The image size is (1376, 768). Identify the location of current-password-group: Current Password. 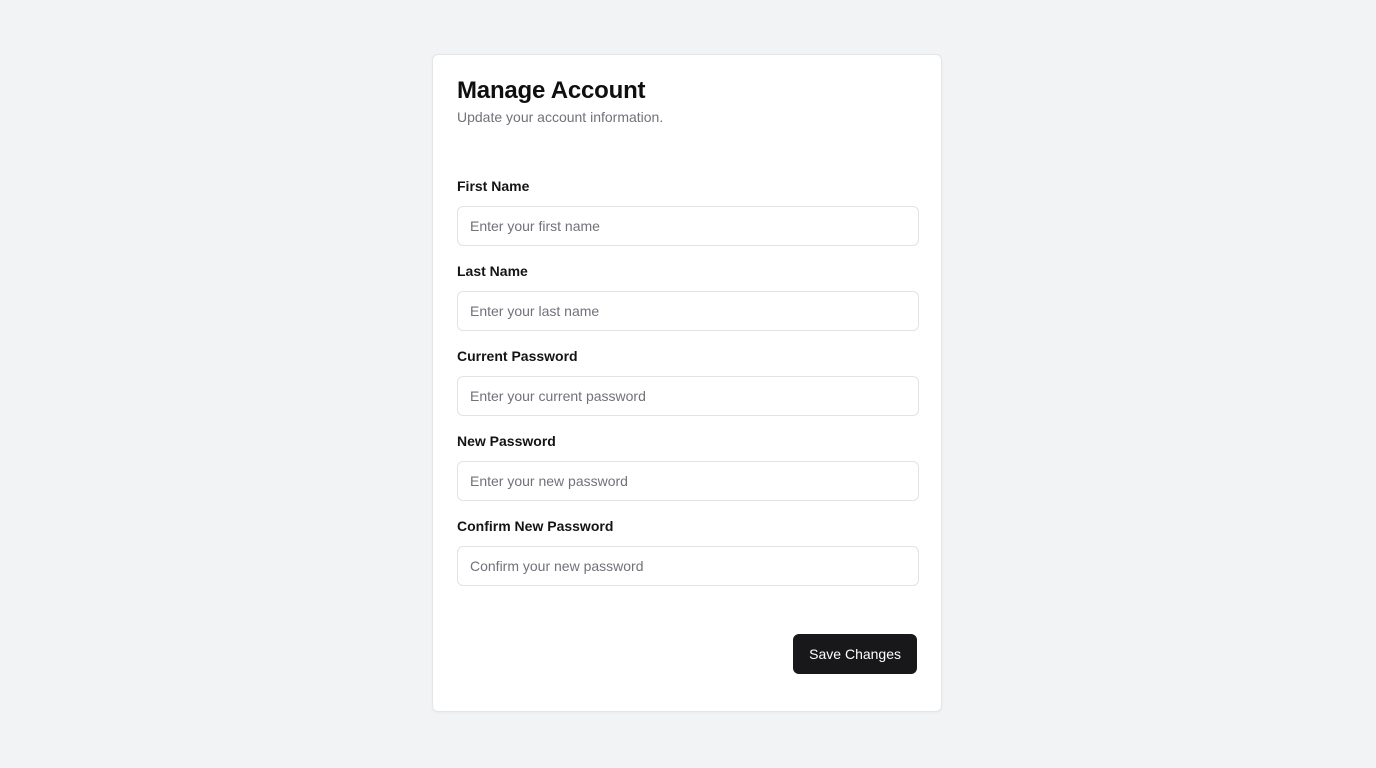
(688, 381).